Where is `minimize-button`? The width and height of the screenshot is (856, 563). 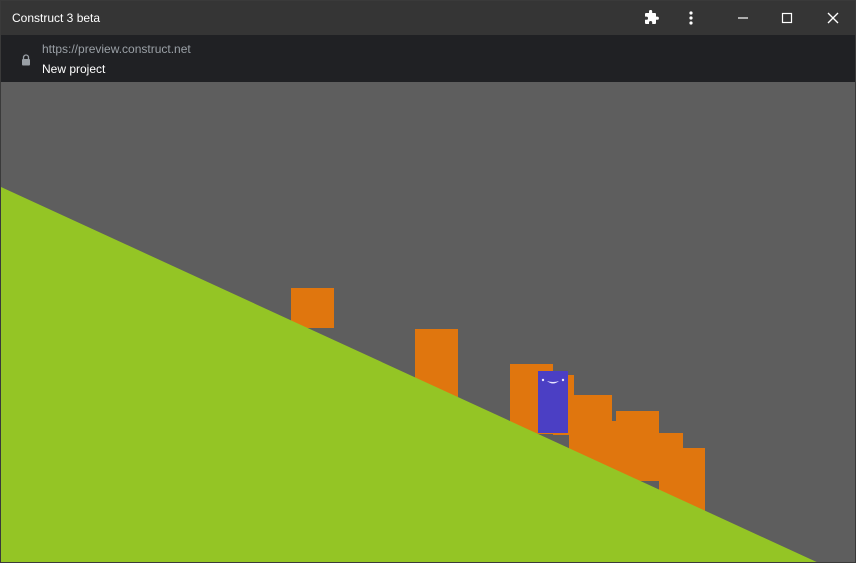
minimize-button is located at coordinates (743, 18).